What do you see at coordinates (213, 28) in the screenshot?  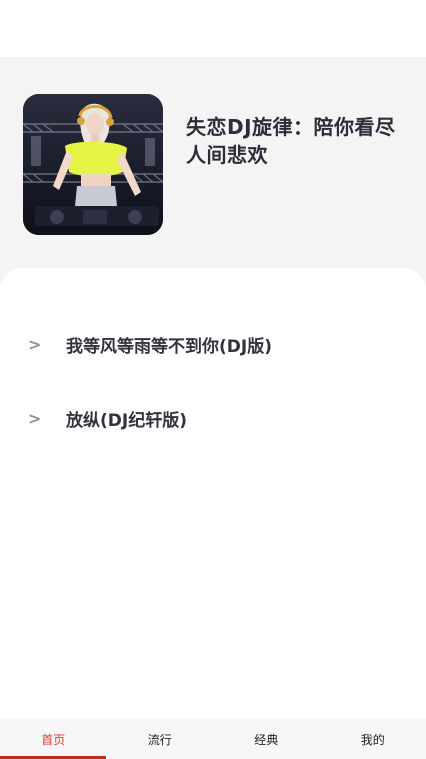 I see `status-bar-area` at bounding box center [213, 28].